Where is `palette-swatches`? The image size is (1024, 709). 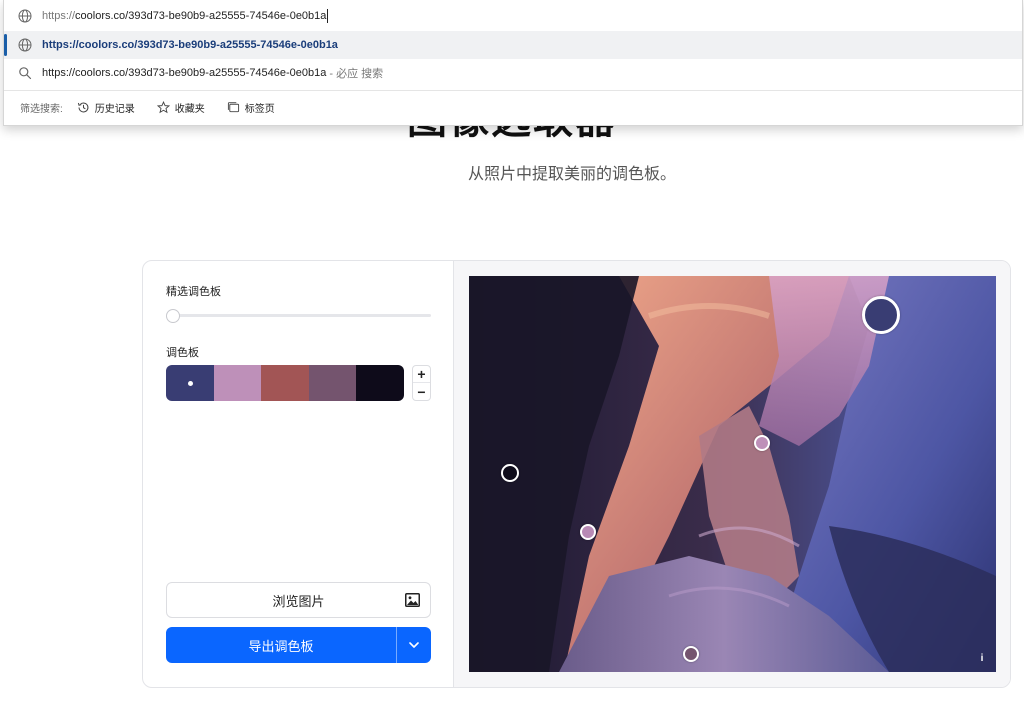
palette-swatches is located at coordinates (285, 383).